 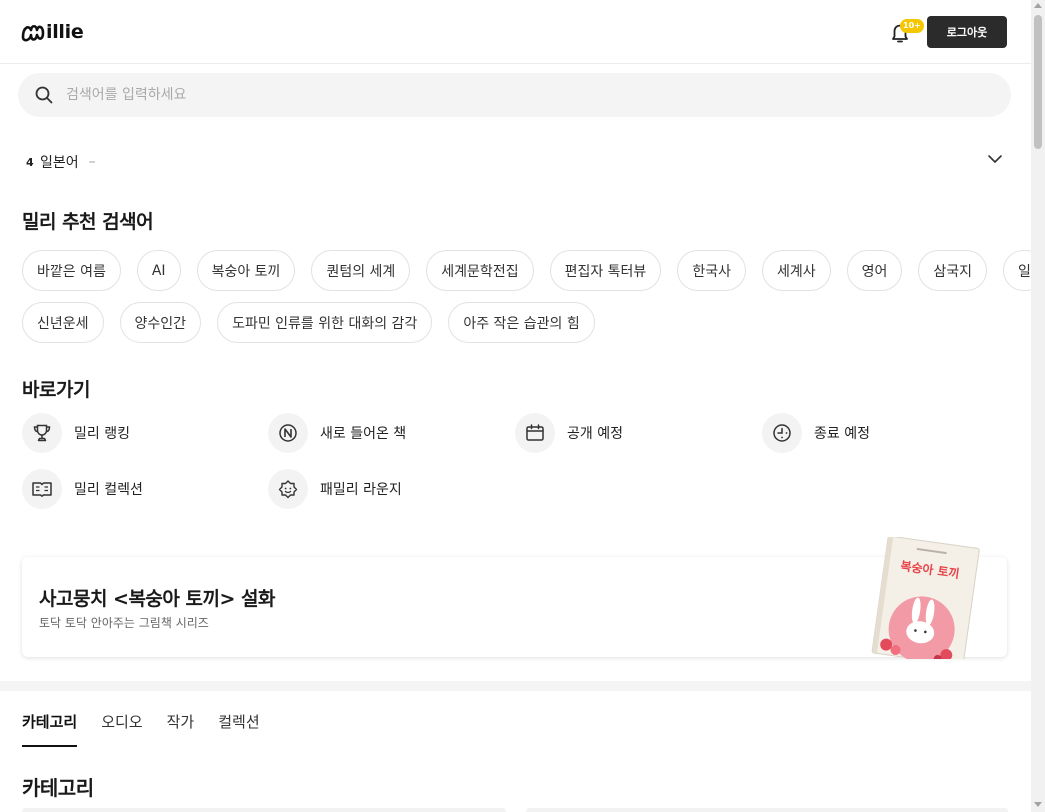 I want to click on shortcut-label: 새로 들어온 책, so click(x=363, y=434).